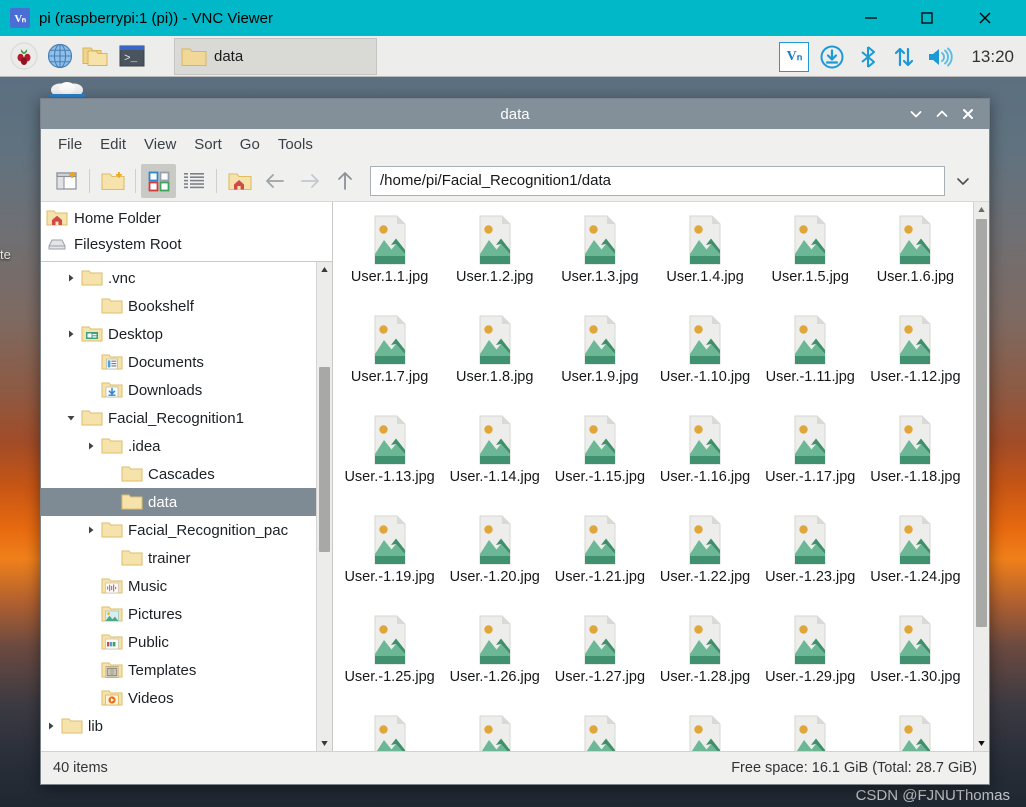 Image resolution: width=1026 pixels, height=807 pixels. I want to click on file-item: User.1.7.jpg, so click(389, 360).